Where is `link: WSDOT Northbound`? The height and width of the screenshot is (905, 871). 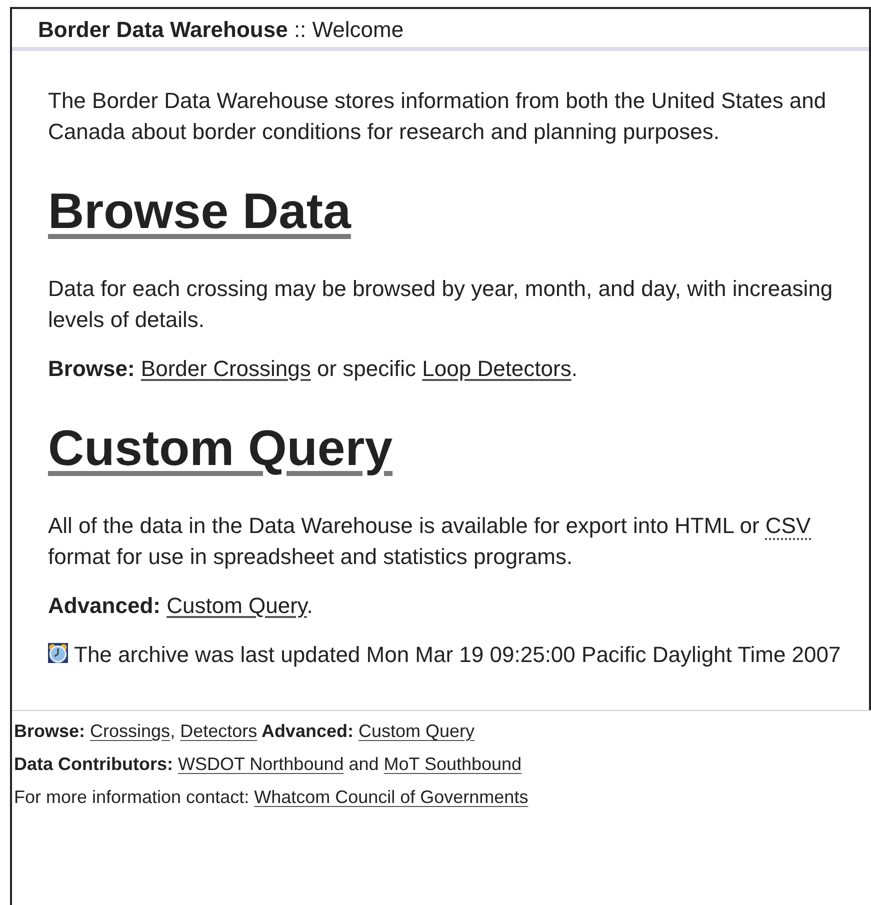 link: WSDOT Northbound is located at coordinates (261, 764).